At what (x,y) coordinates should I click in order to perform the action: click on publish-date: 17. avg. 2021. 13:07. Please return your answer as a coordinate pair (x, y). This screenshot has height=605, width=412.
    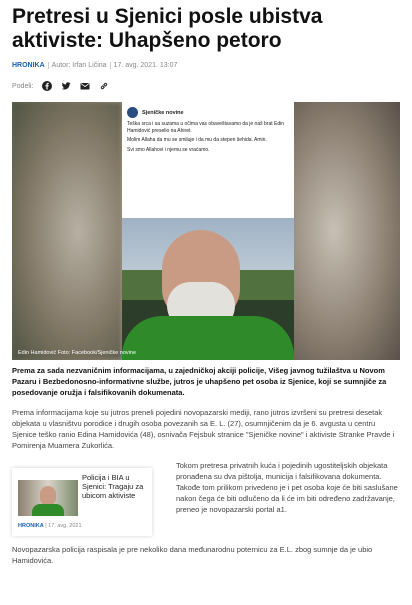
    Looking at the image, I should click on (145, 65).